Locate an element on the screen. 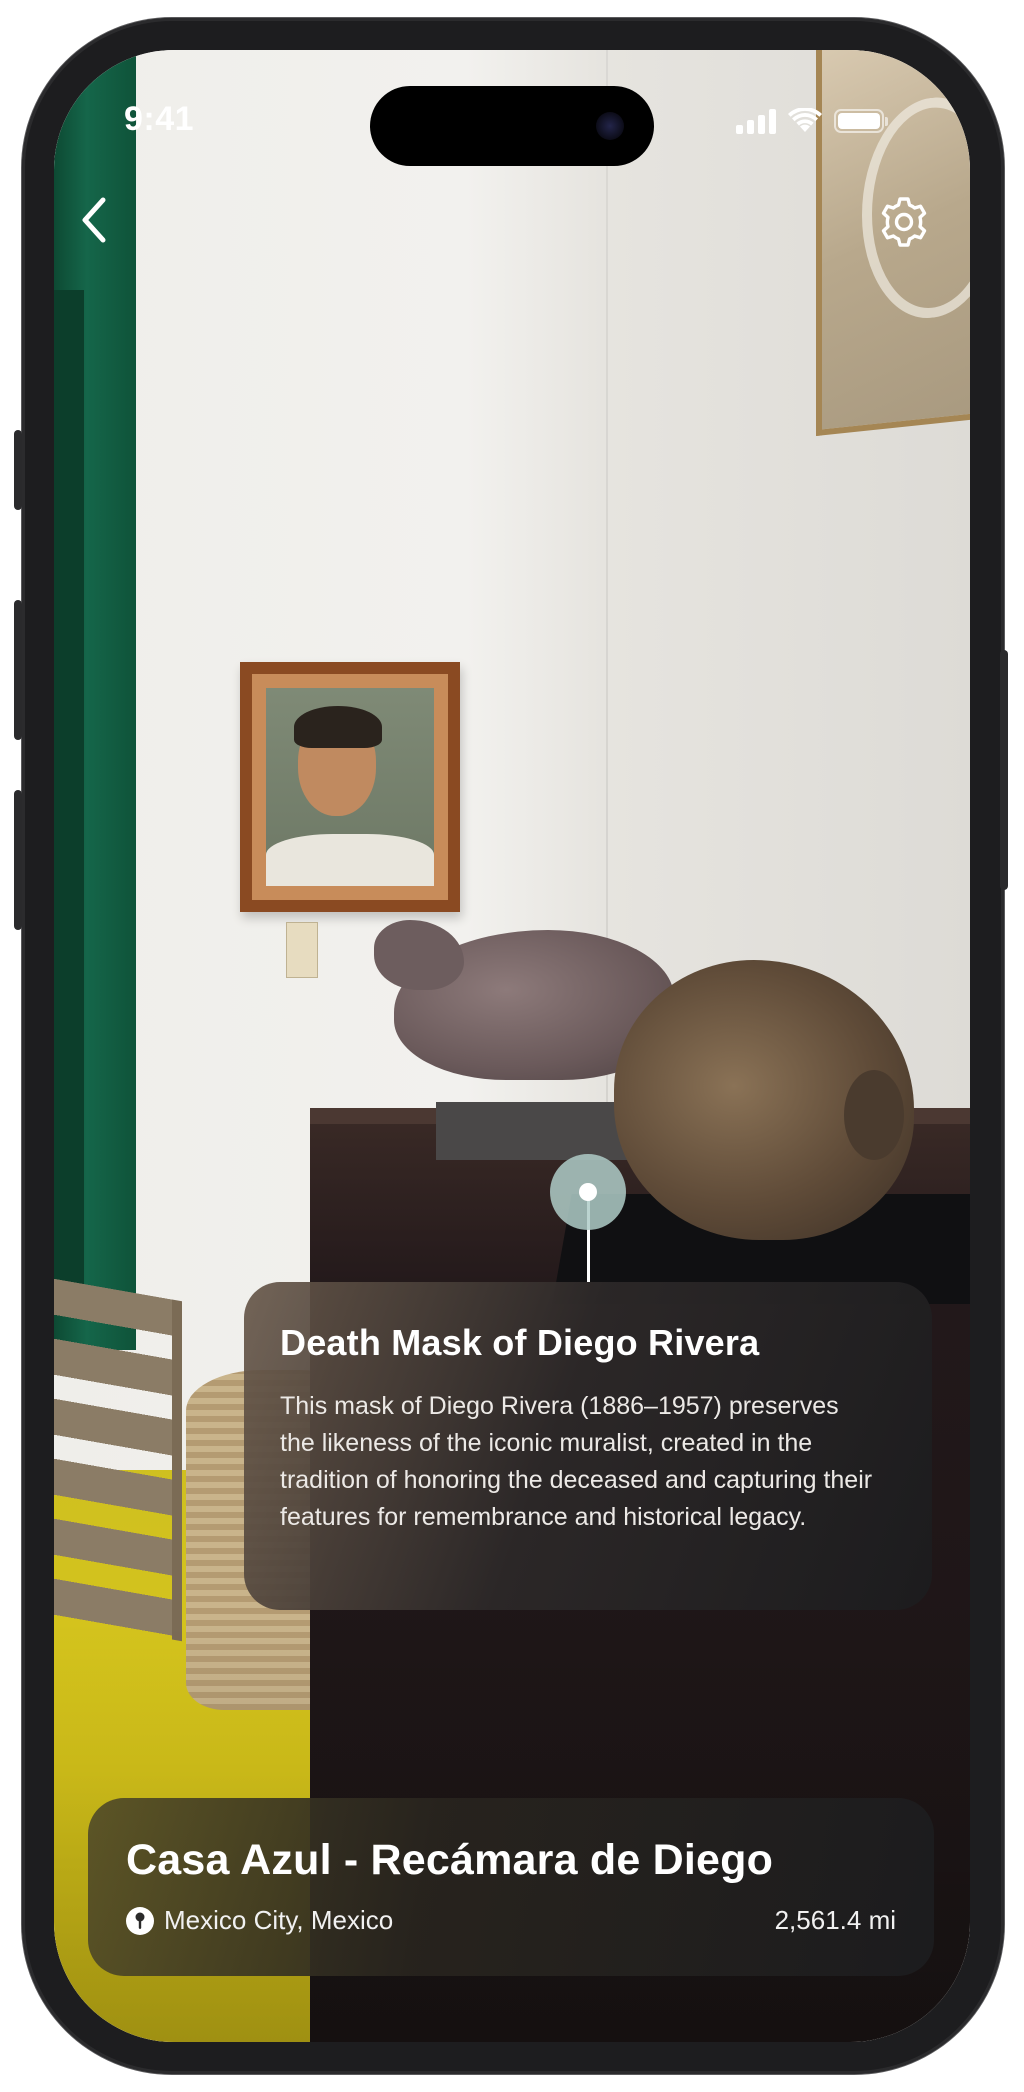 This screenshot has width=1024, height=2092. portrait-painting is located at coordinates (350, 787).